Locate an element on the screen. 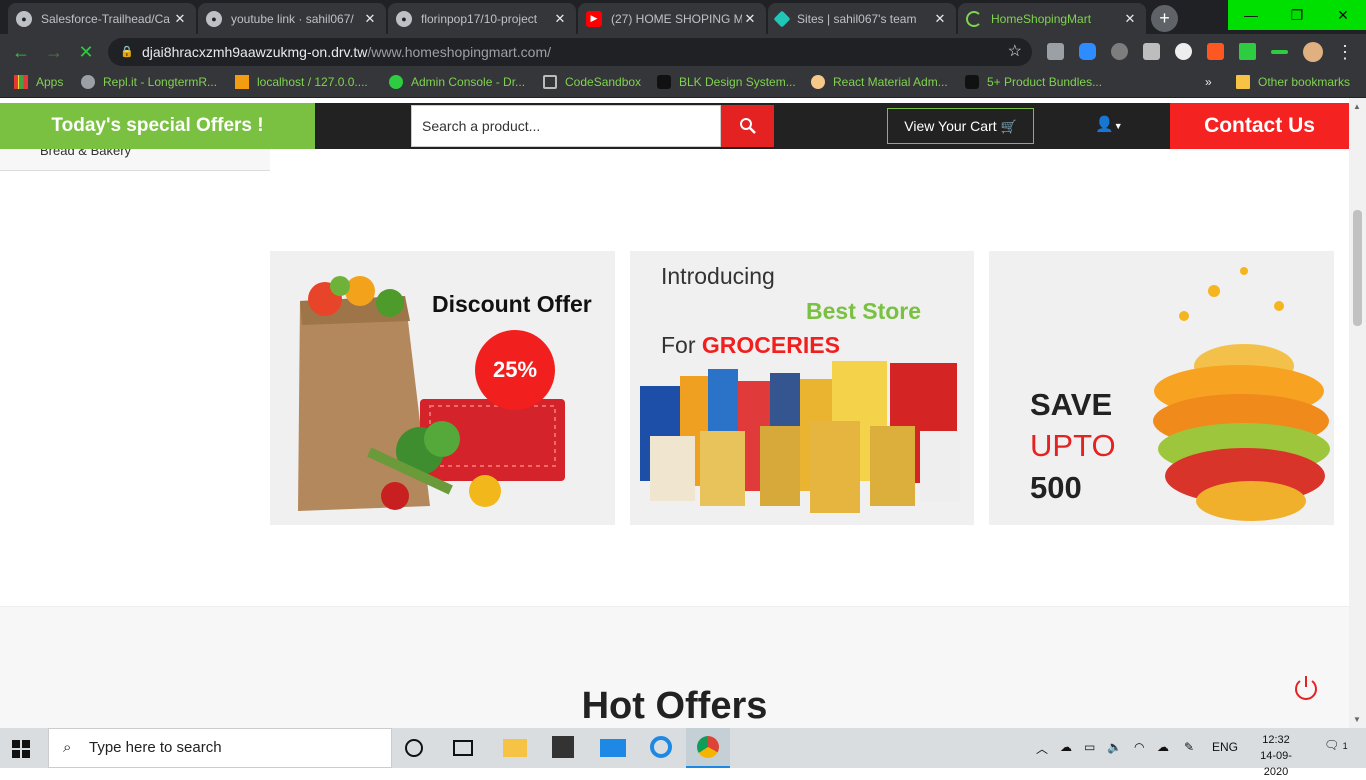 The image size is (1366, 780). scrollbar-thumb is located at coordinates (1357, 268).